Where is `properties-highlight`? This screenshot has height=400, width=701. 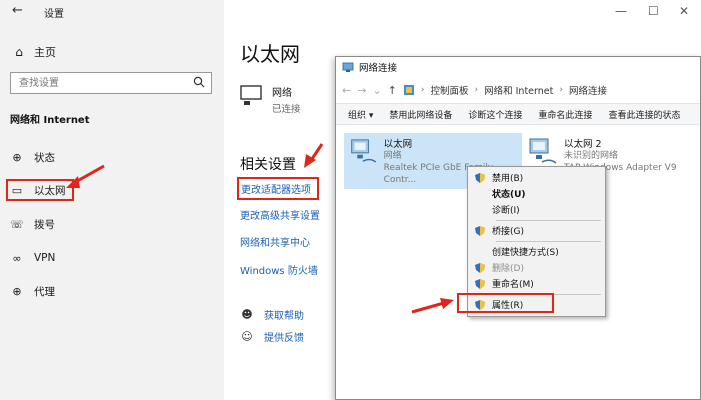
properties-highlight is located at coordinates (505, 303).